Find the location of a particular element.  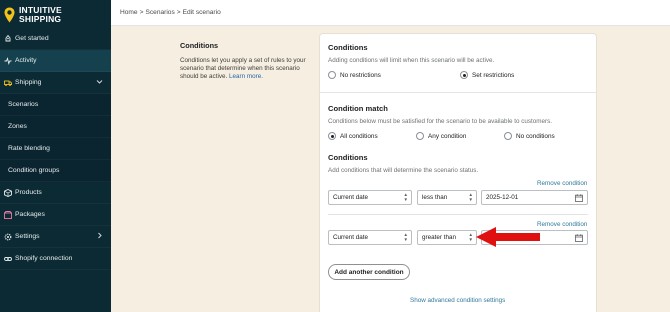

radio-no-conditions: No conditions is located at coordinates (529, 136).